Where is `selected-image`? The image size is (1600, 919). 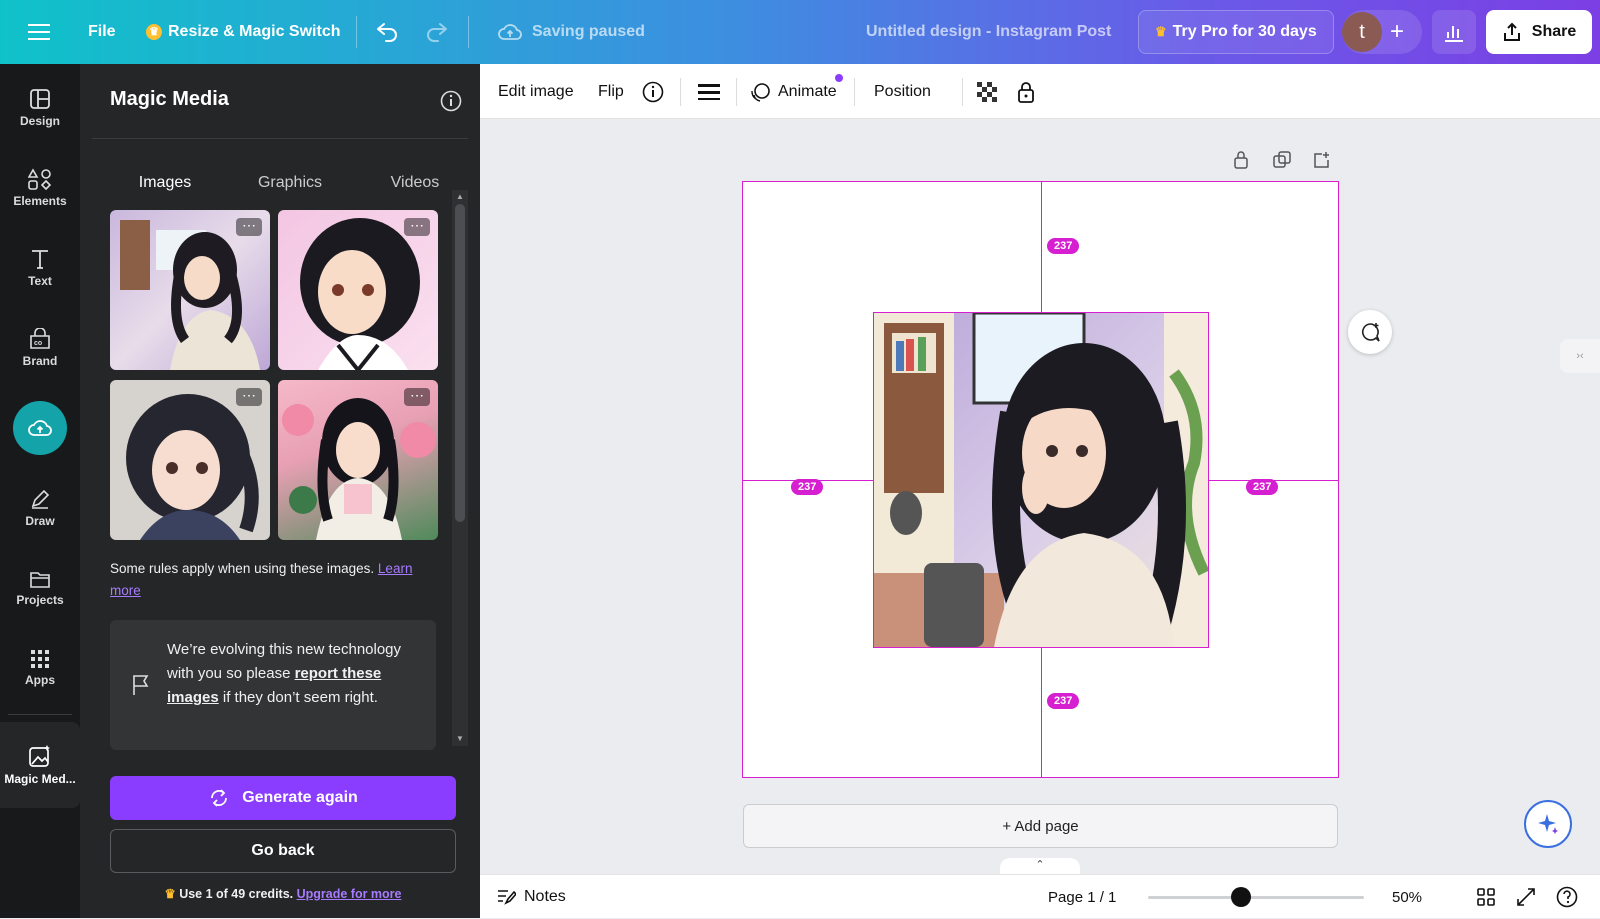 selected-image is located at coordinates (1041, 480).